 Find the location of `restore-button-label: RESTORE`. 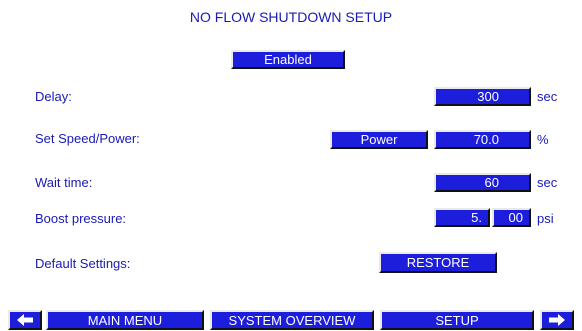

restore-button-label: RESTORE is located at coordinates (438, 262).